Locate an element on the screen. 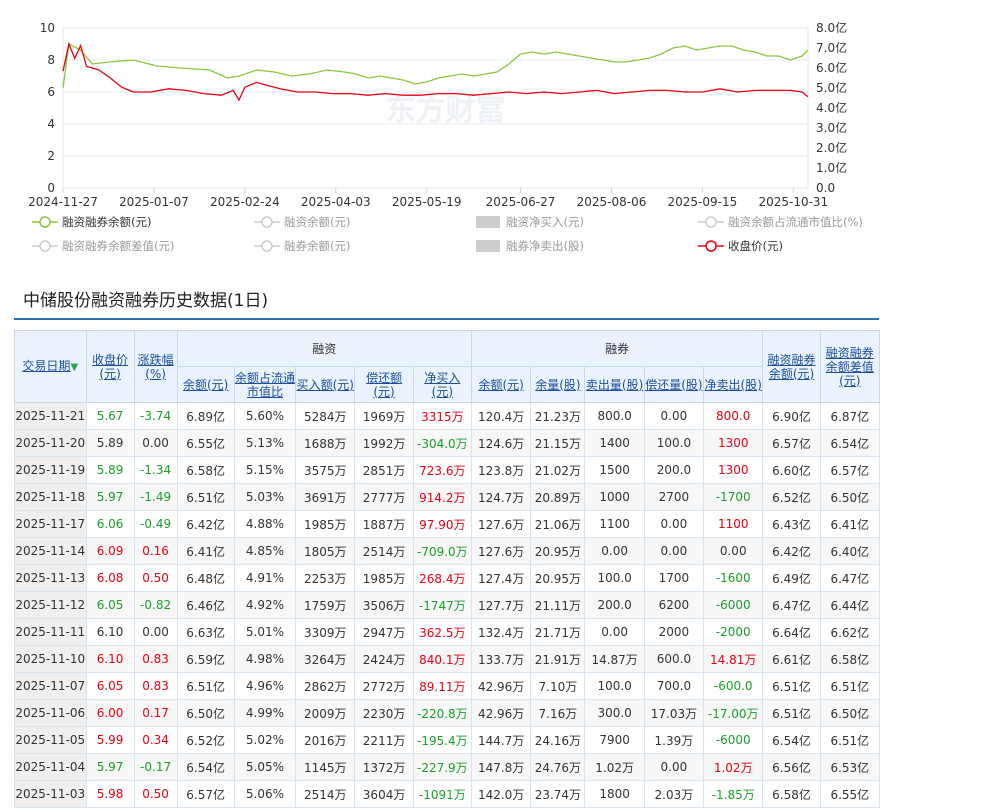 This screenshot has width=989, height=808. x-tick-label: 2025-01-07 is located at coordinates (154, 202).